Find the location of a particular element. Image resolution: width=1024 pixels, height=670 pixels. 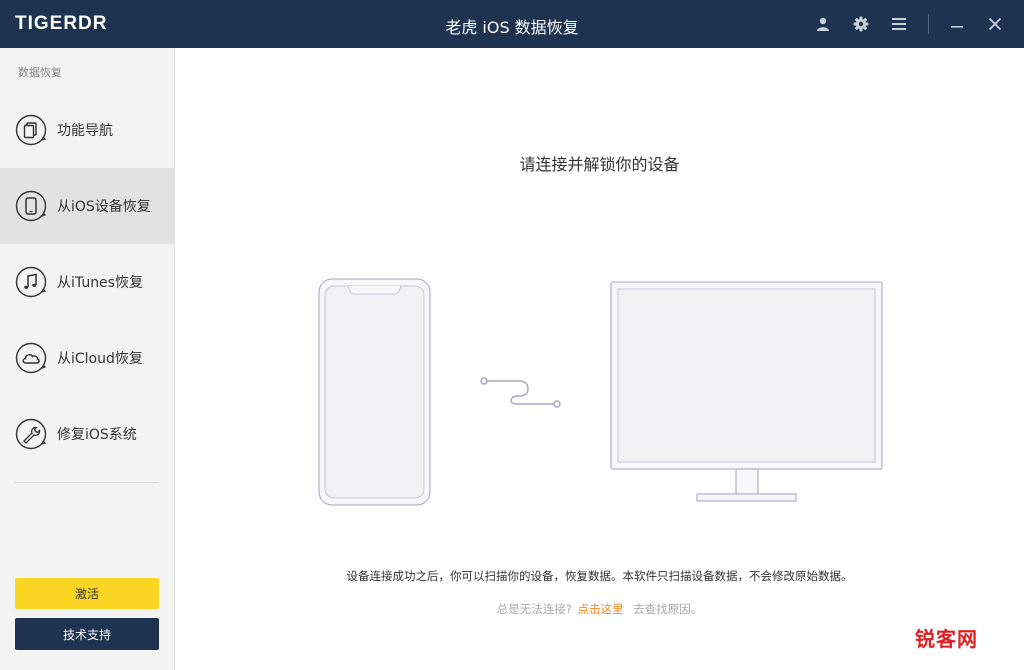

sidebar-item-label: 功能导航 is located at coordinates (85, 131).